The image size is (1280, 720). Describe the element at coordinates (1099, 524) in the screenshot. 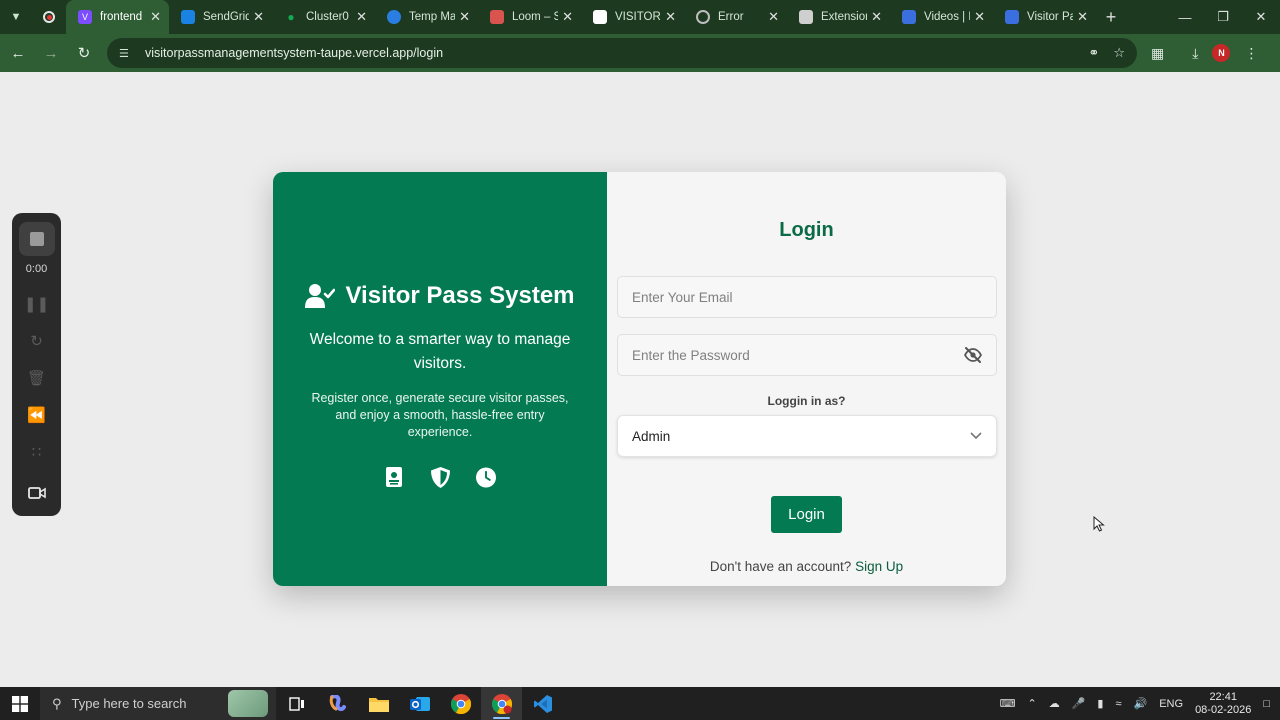

I see `mouse-cursor-icon` at that location.